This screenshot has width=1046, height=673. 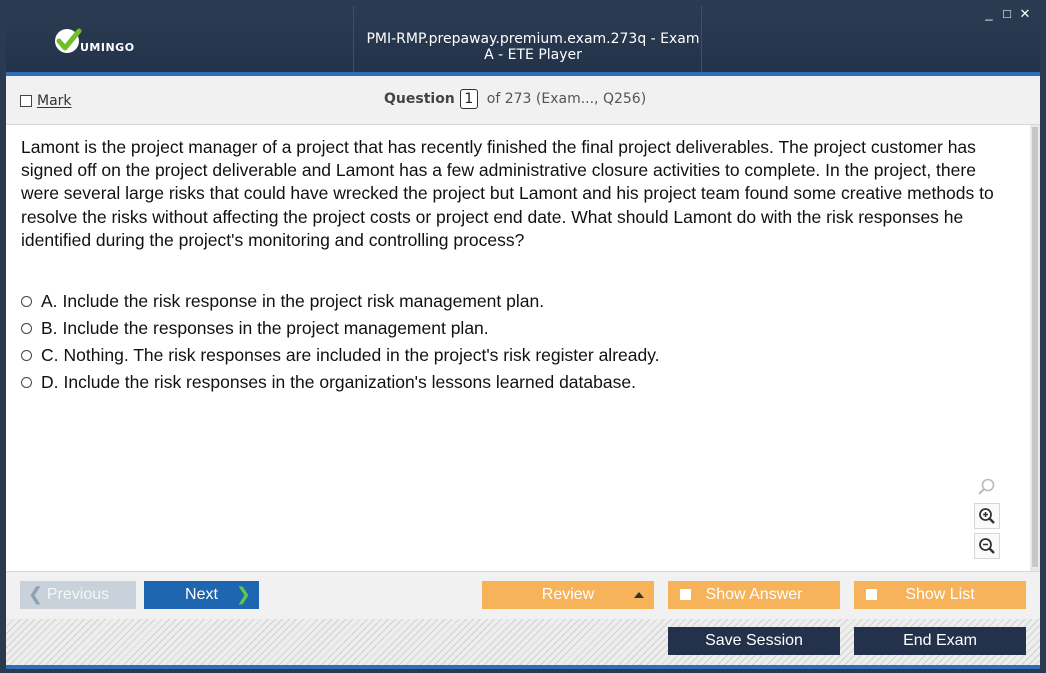 What do you see at coordinates (639, 595) in the screenshot?
I see `caret-up-icon` at bounding box center [639, 595].